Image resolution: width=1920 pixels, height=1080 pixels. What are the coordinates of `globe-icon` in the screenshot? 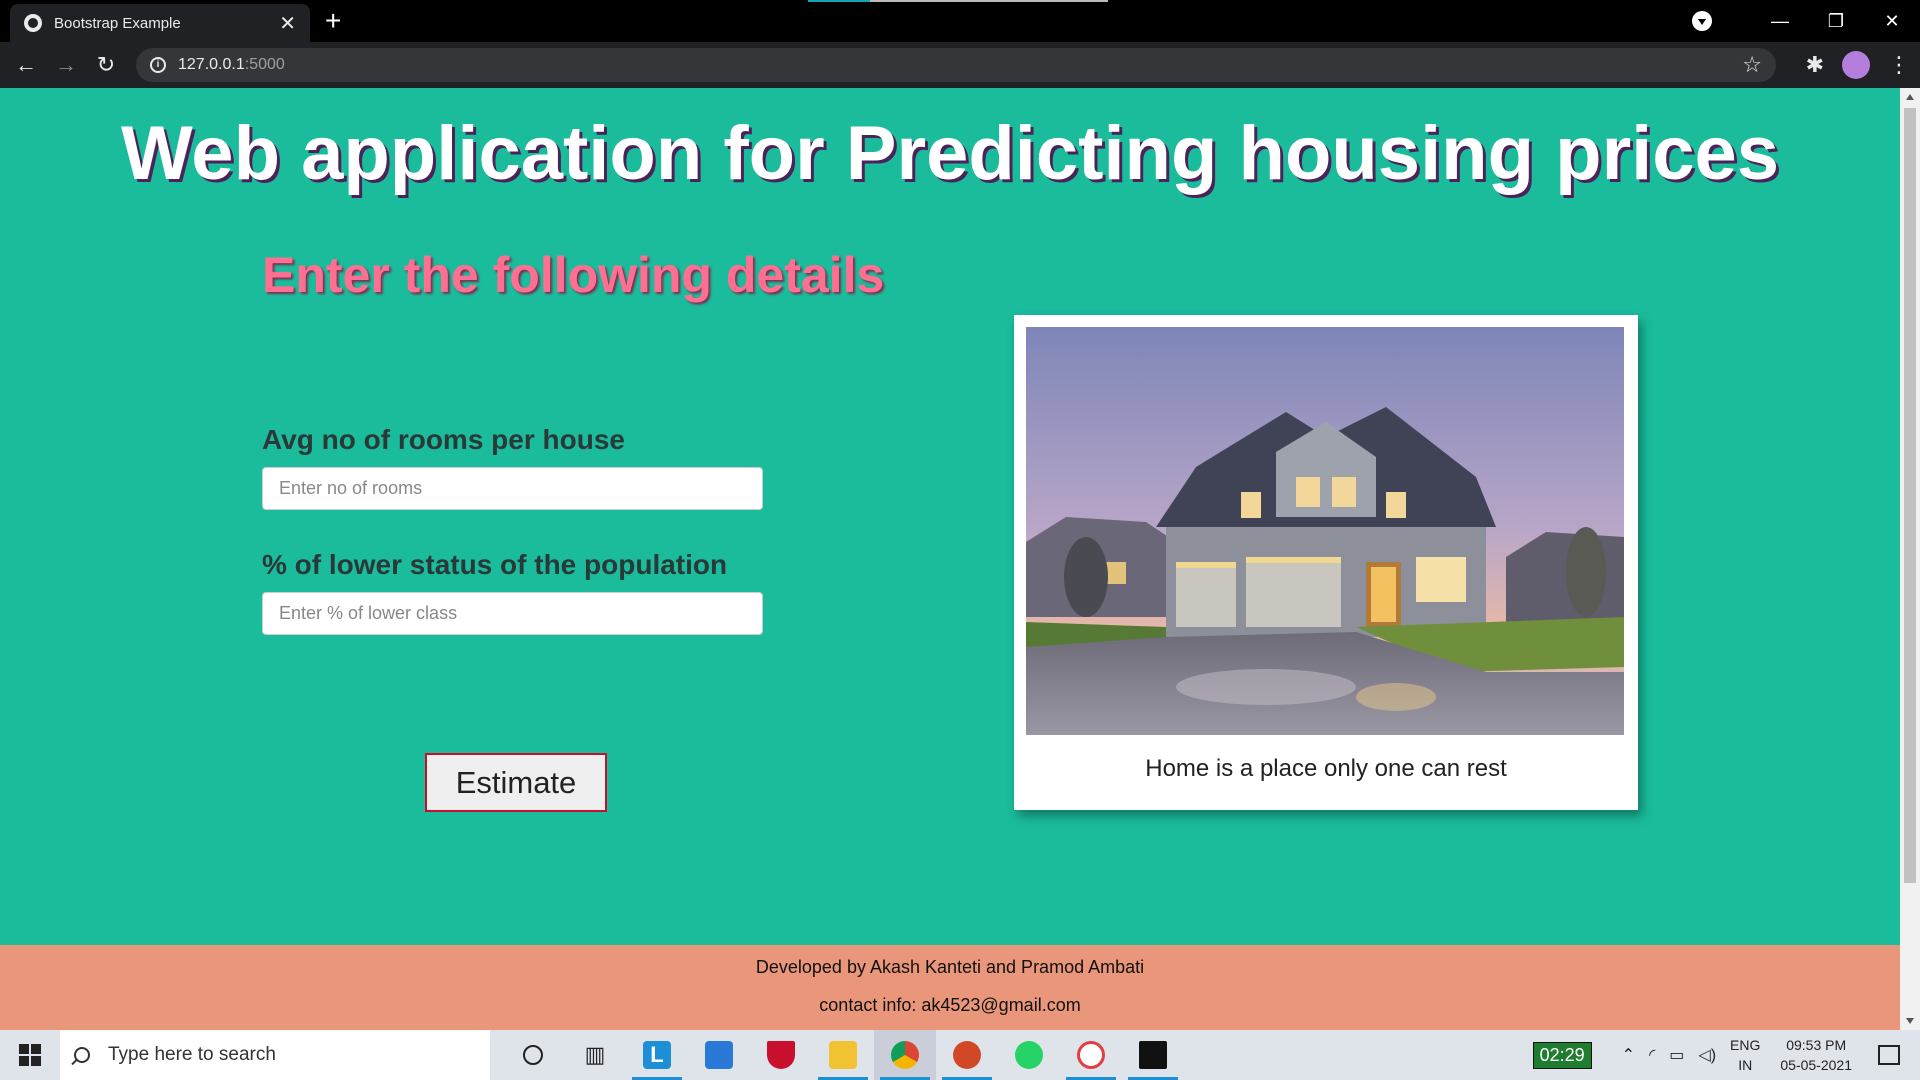 It's located at (33, 23).